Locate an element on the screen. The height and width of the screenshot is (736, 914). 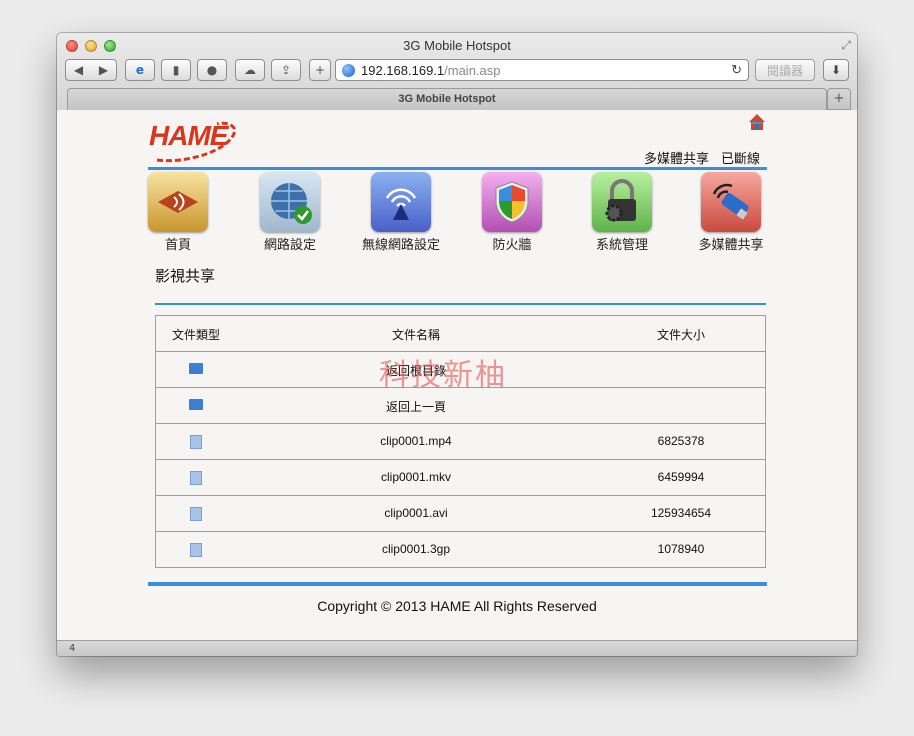
add-bookmark-button: + is located at coordinates (320, 70).